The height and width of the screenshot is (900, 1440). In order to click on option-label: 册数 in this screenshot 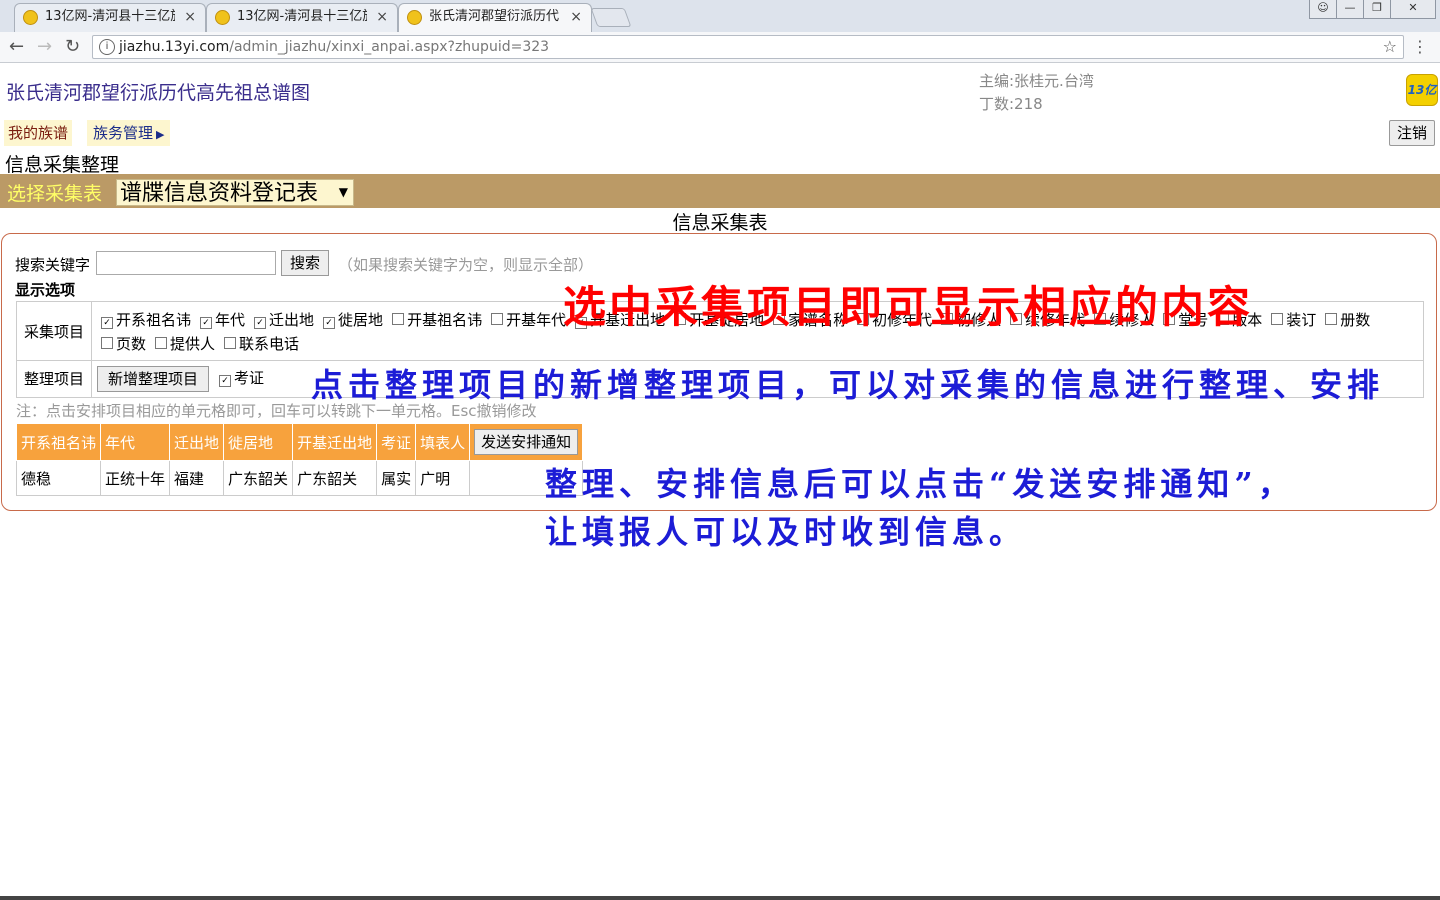, I will do `click(1355, 320)`.